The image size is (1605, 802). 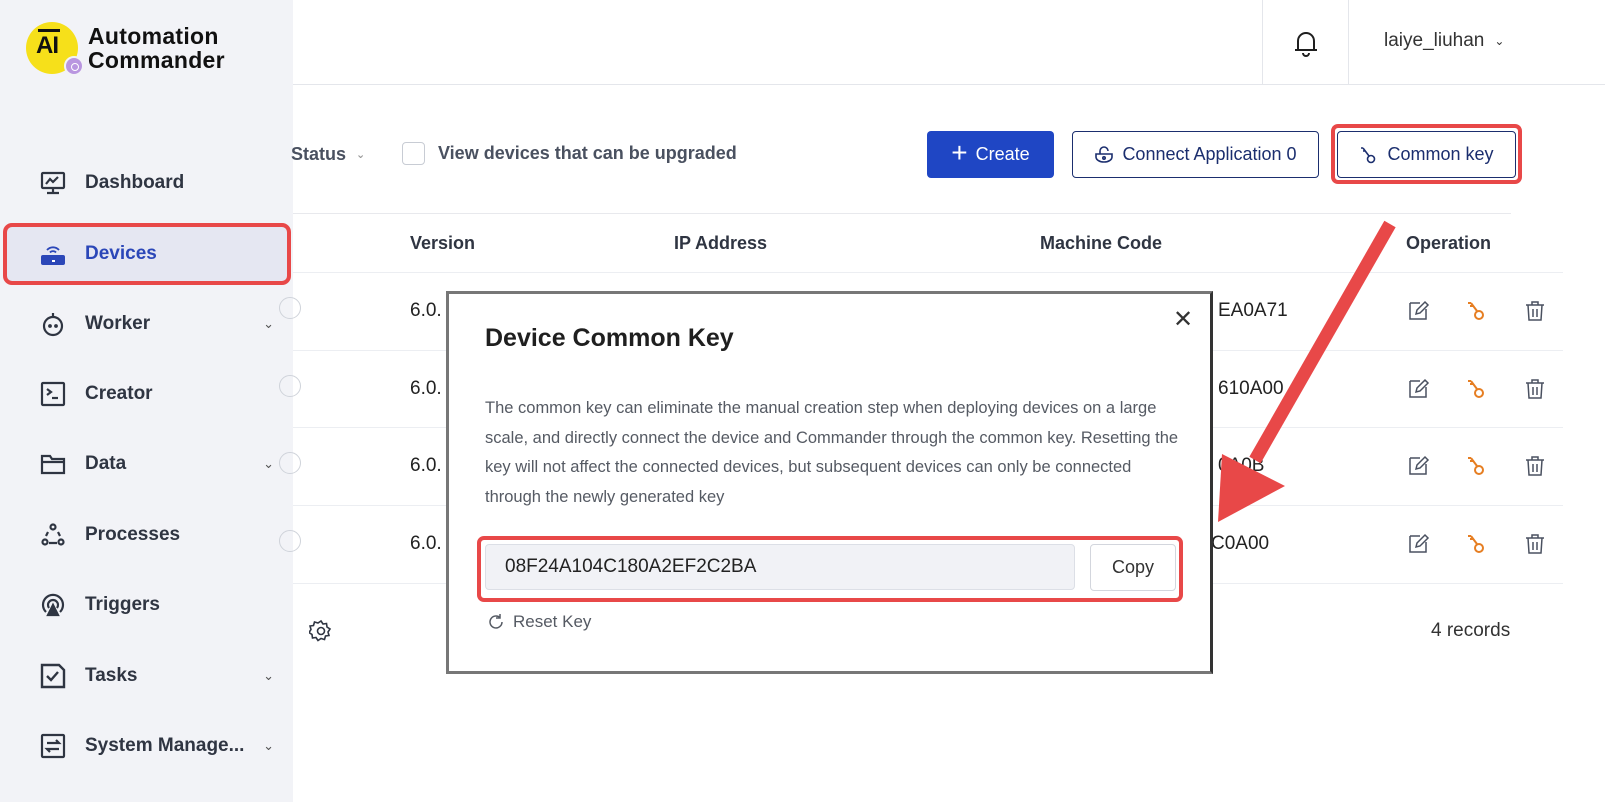 What do you see at coordinates (1133, 567) in the screenshot?
I see `copy-button: Copy` at bounding box center [1133, 567].